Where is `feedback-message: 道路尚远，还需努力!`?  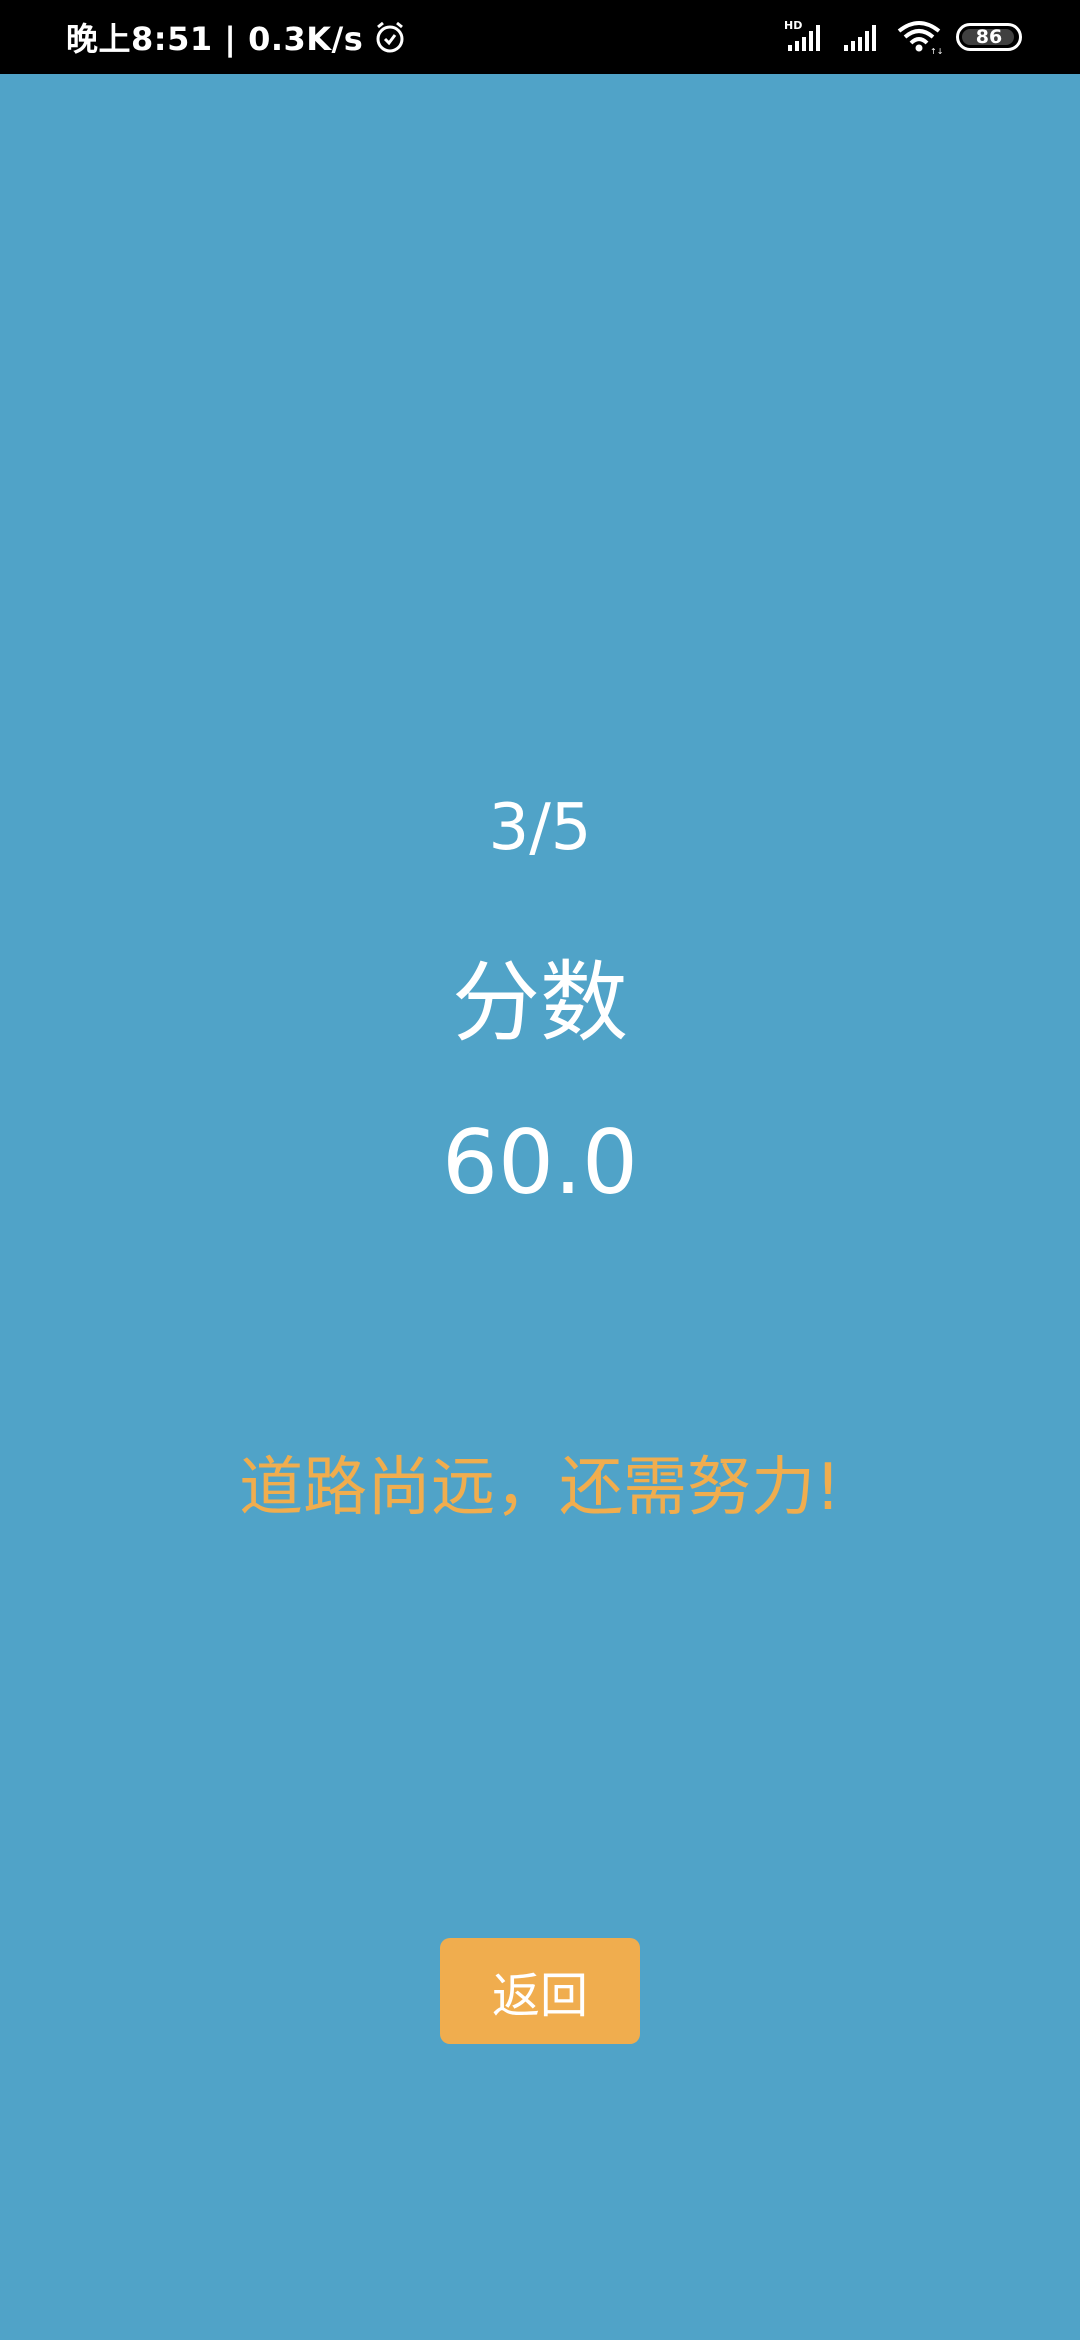
feedback-message: 道路尚远，还需努力! is located at coordinates (540, 1488).